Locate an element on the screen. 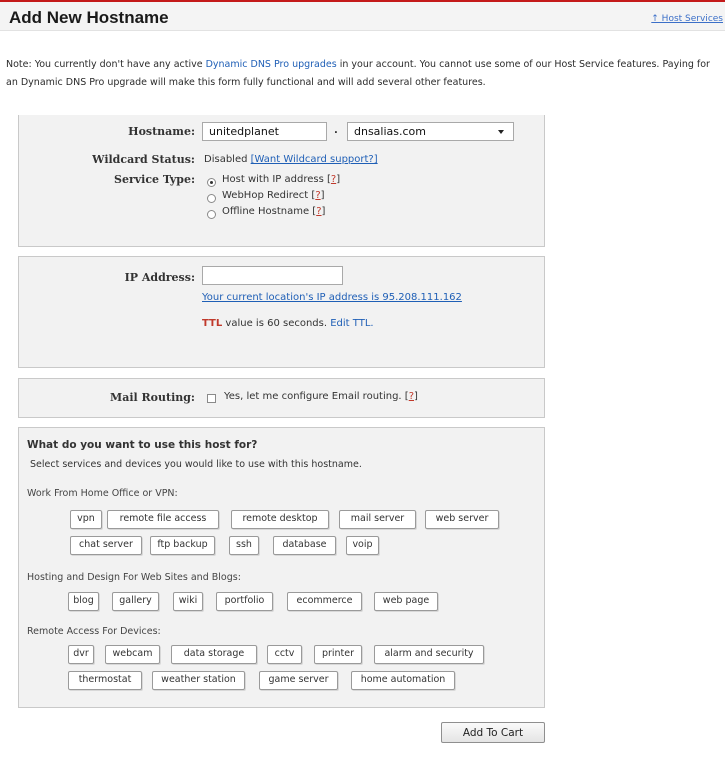  domain-select-value: dnsalias.com is located at coordinates (390, 131).